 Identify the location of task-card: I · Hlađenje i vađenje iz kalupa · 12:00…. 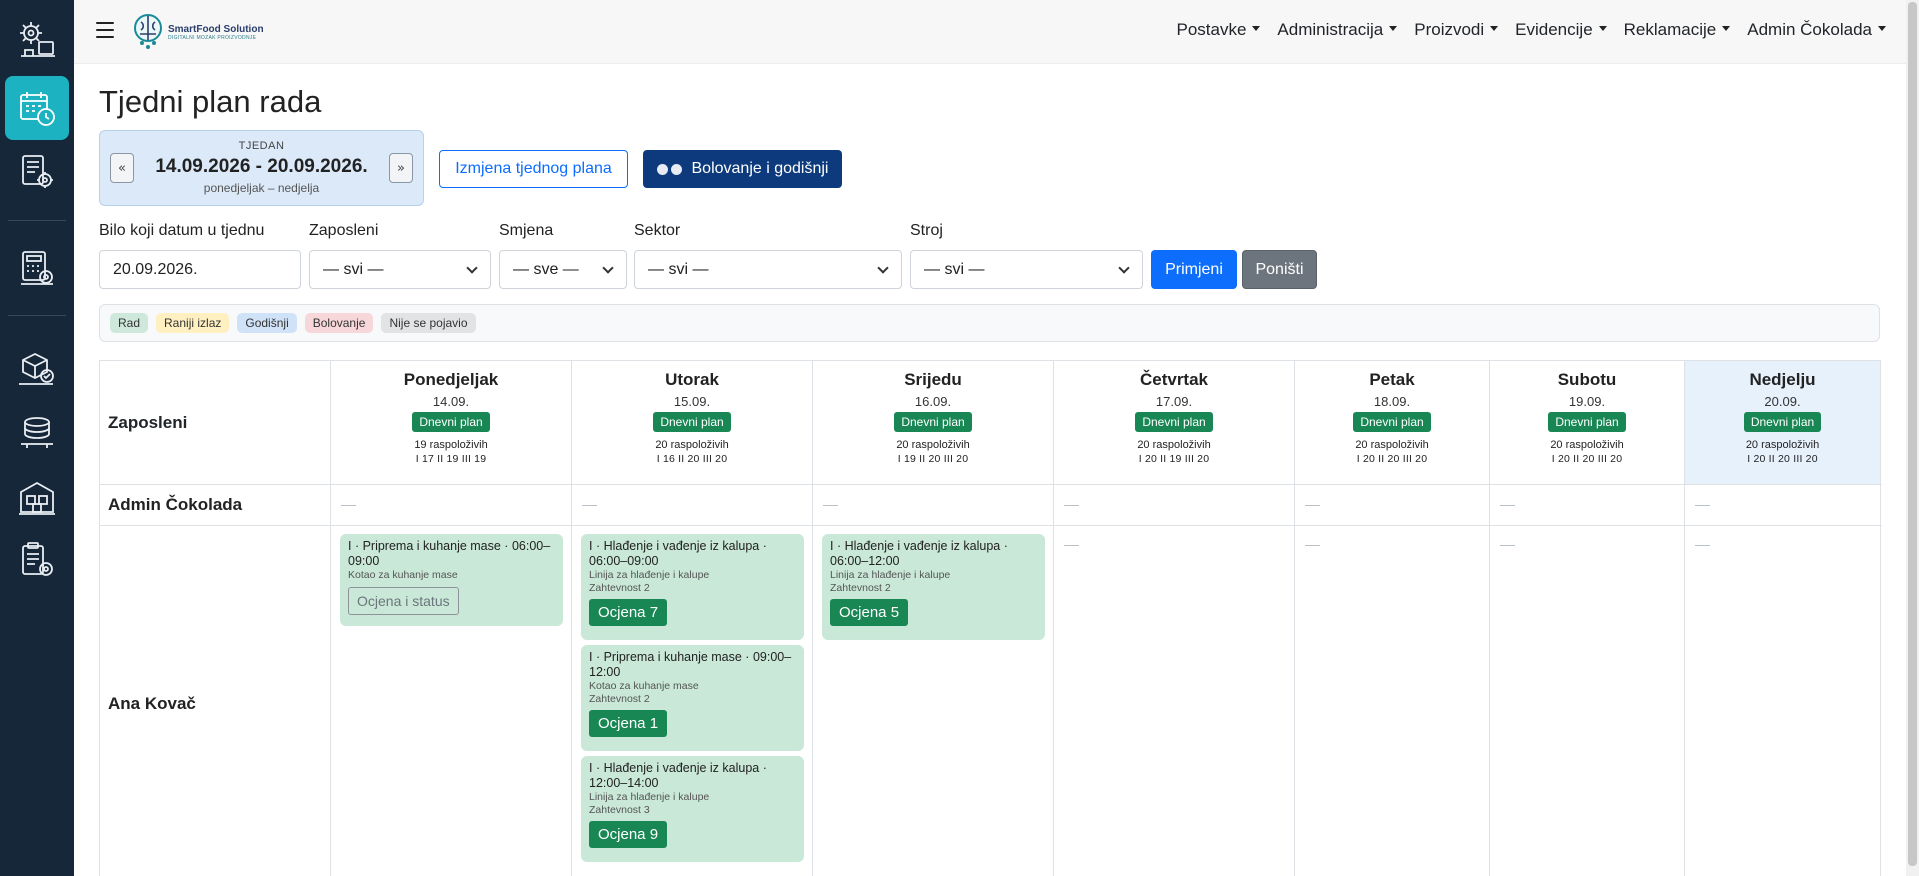
(692, 809).